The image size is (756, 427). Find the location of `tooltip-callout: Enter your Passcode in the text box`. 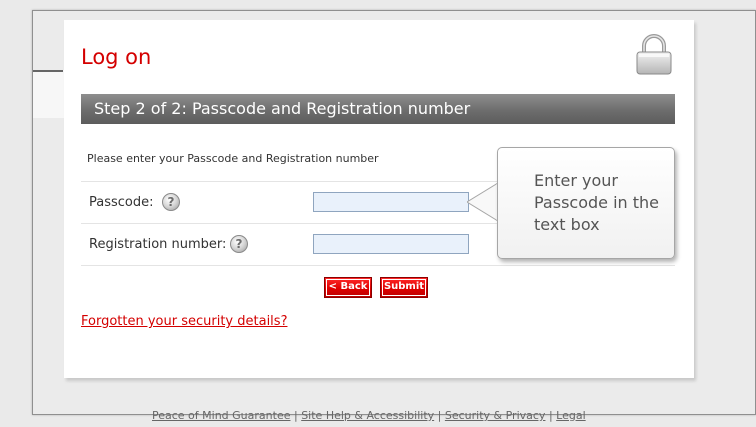

tooltip-callout: Enter your Passcode in the text box is located at coordinates (586, 203).